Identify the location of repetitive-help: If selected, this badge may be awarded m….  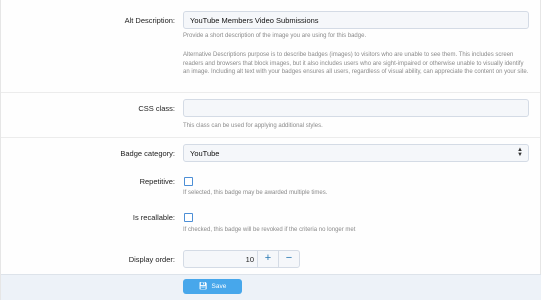
(255, 193).